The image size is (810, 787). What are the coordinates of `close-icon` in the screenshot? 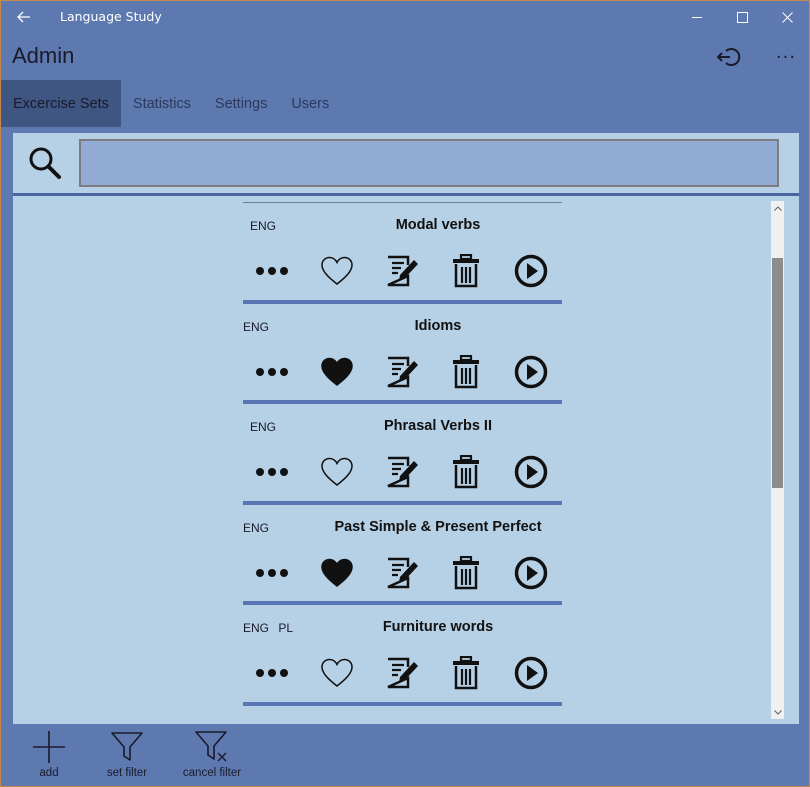 It's located at (787, 17).